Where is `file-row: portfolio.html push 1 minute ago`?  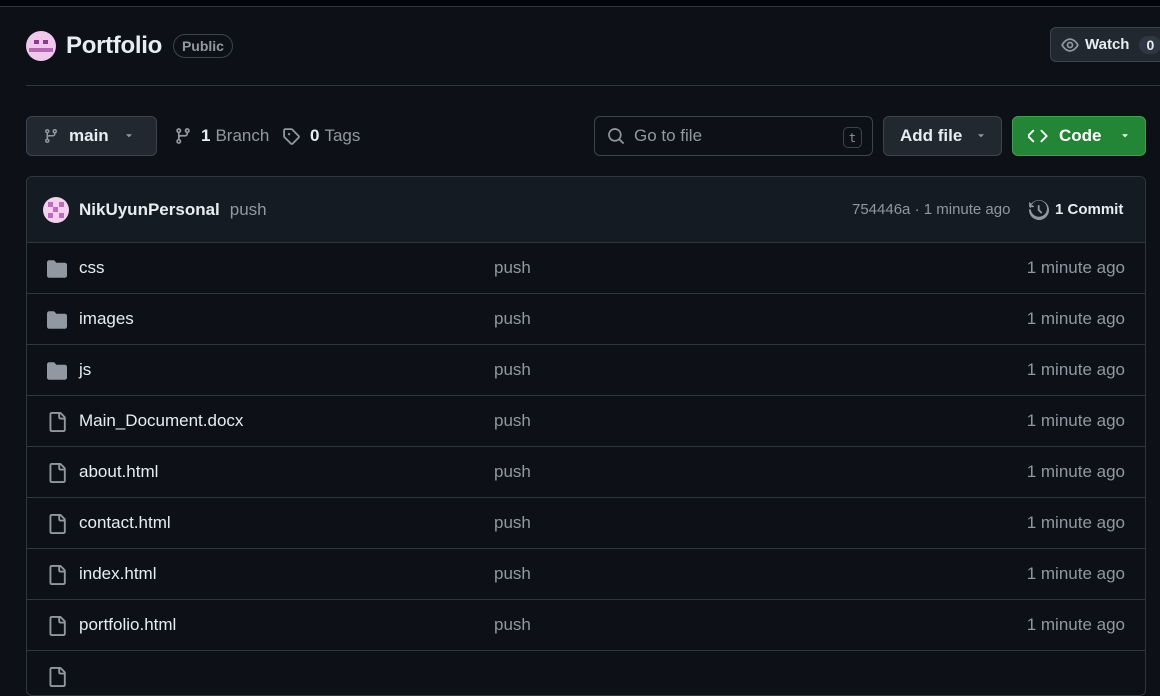
file-row: portfolio.html push 1 minute ago is located at coordinates (586, 625).